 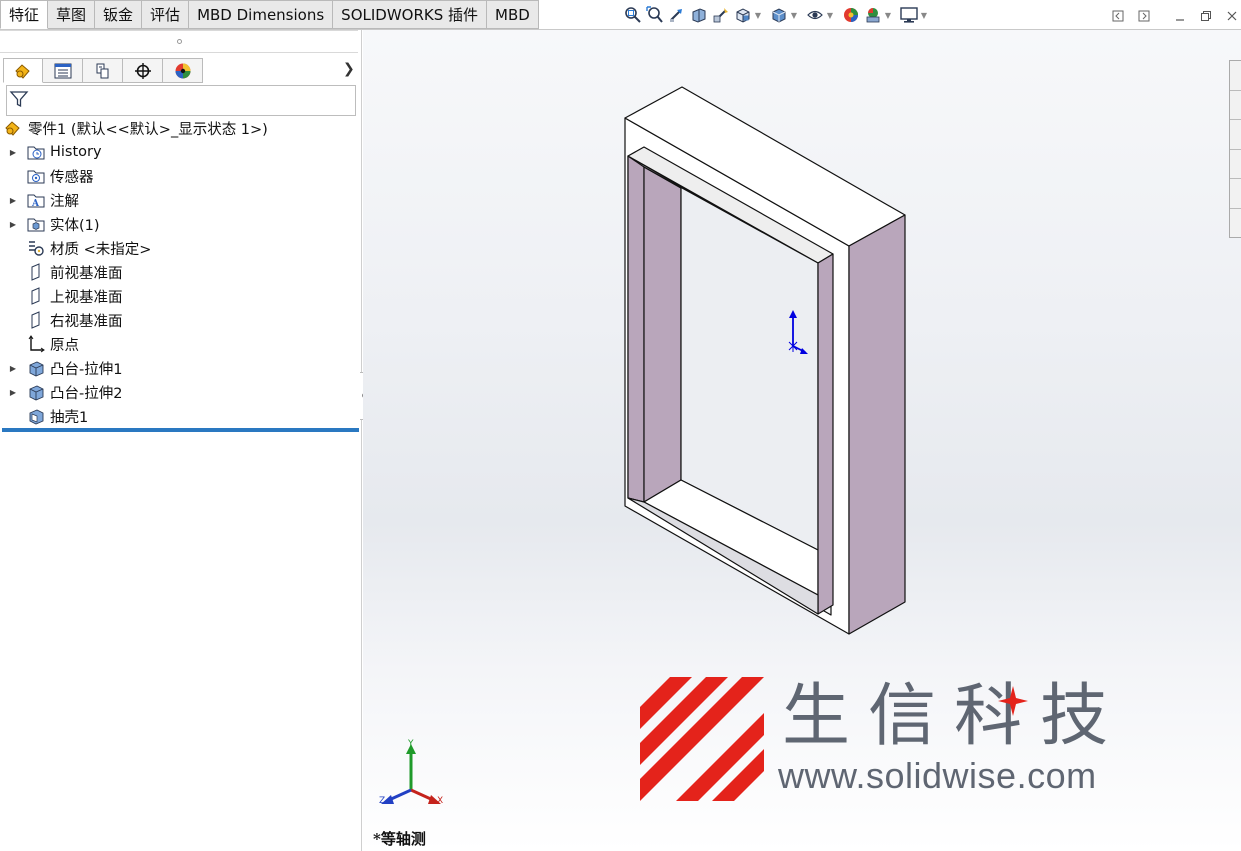 What do you see at coordinates (19, 101) in the screenshot?
I see `filter-icon` at bounding box center [19, 101].